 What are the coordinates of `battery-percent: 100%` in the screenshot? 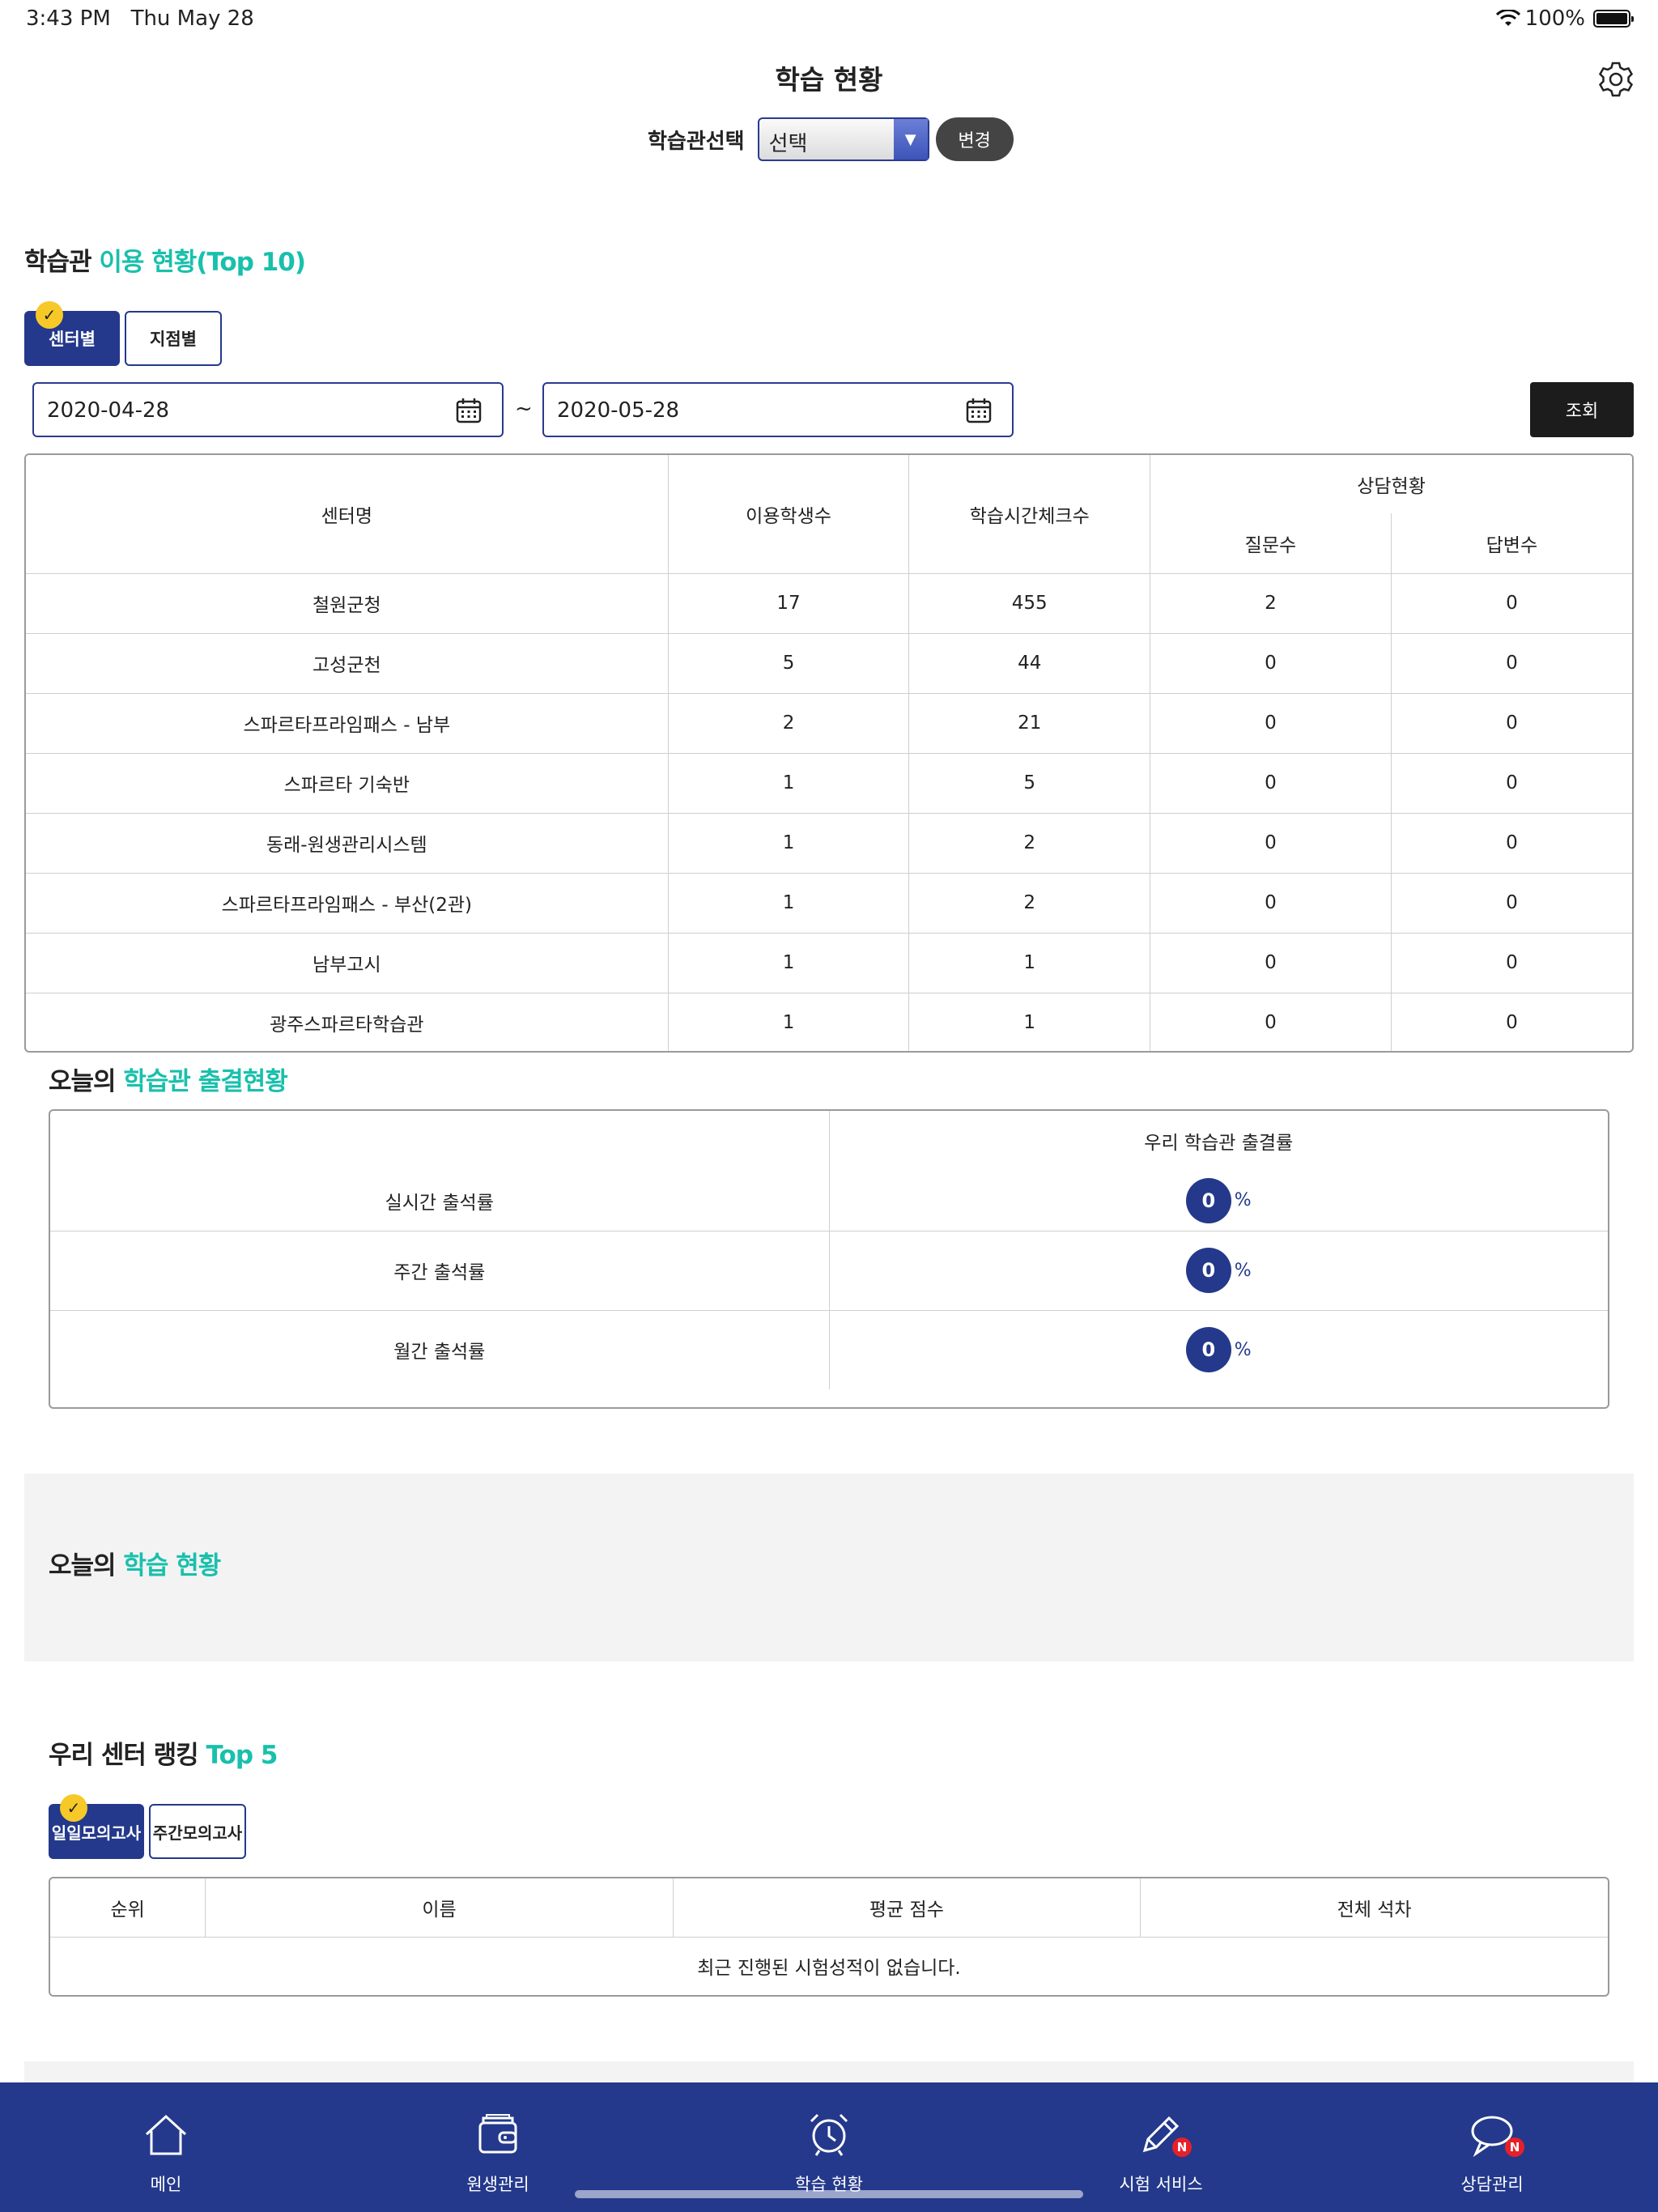 It's located at (1554, 19).